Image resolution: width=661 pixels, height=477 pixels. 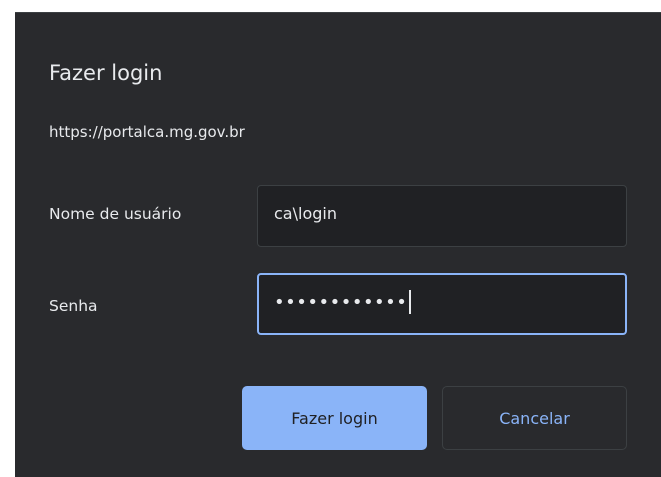 I want to click on password-mask: ••••••••••••, so click(x=341, y=302).